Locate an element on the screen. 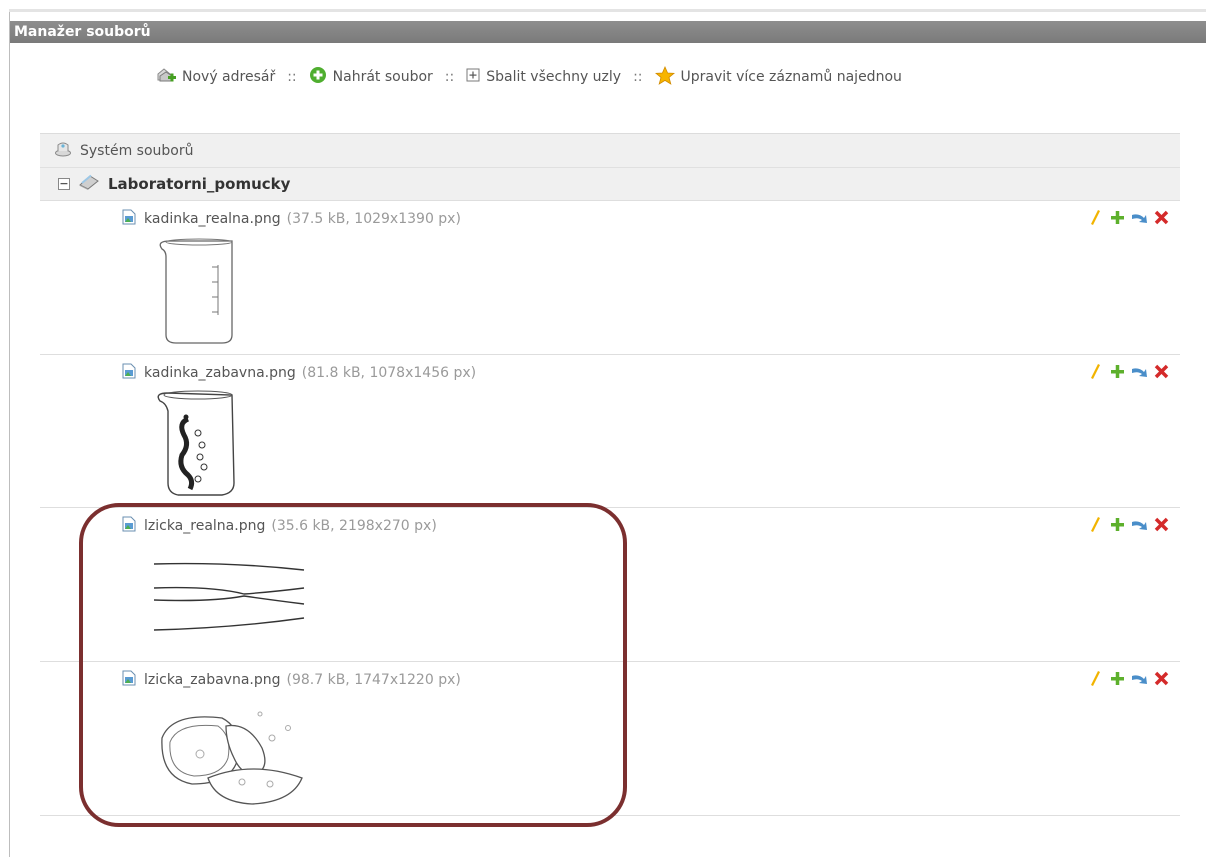  folder-icon is located at coordinates (89, 184).